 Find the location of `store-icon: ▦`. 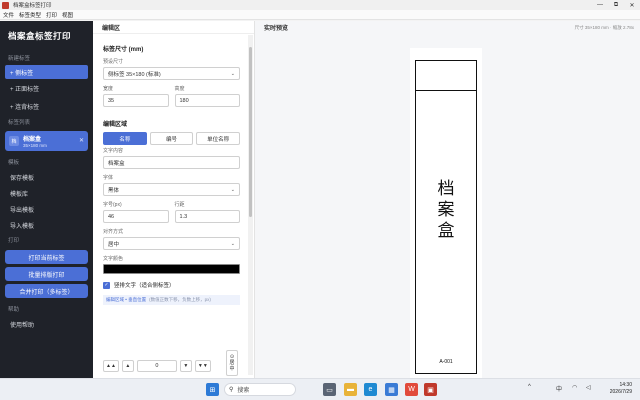

store-icon: ▦ is located at coordinates (391, 389).